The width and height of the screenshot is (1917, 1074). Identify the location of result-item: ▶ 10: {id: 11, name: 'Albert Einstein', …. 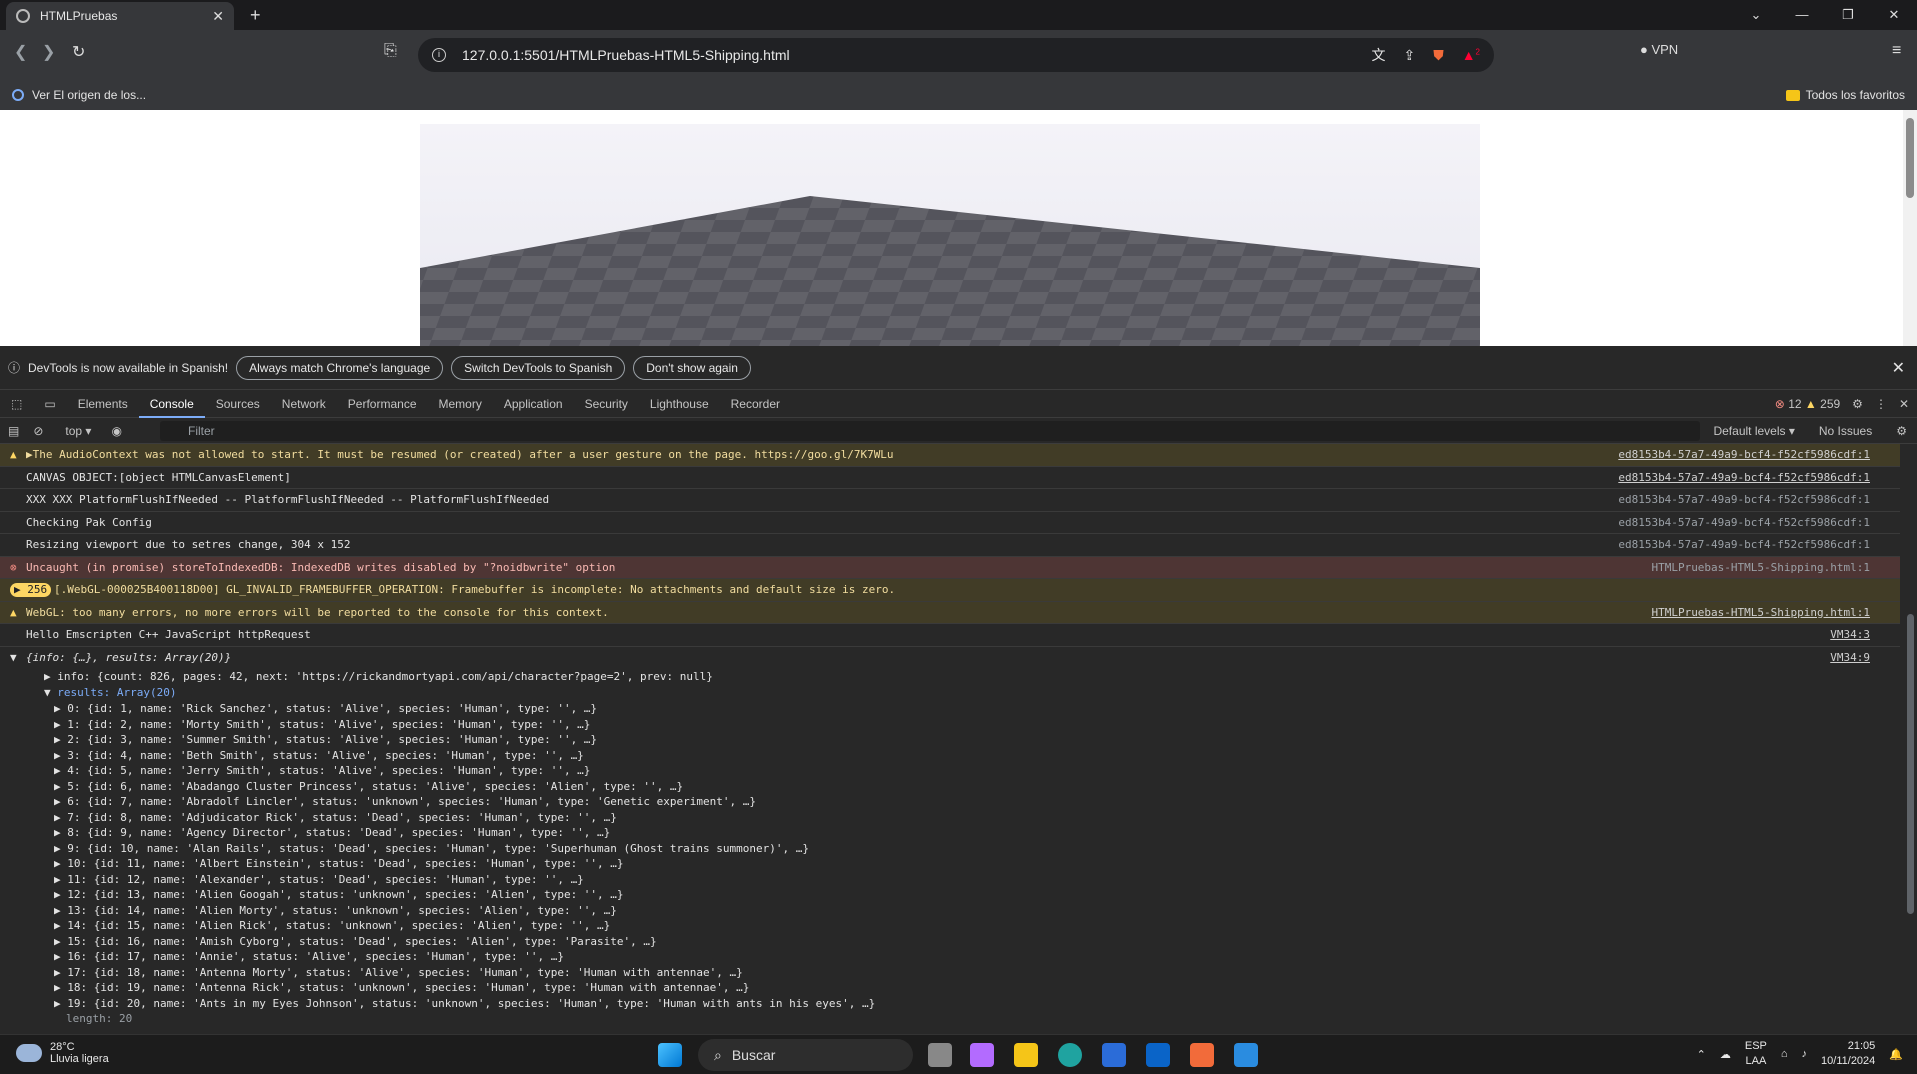
(950, 864).